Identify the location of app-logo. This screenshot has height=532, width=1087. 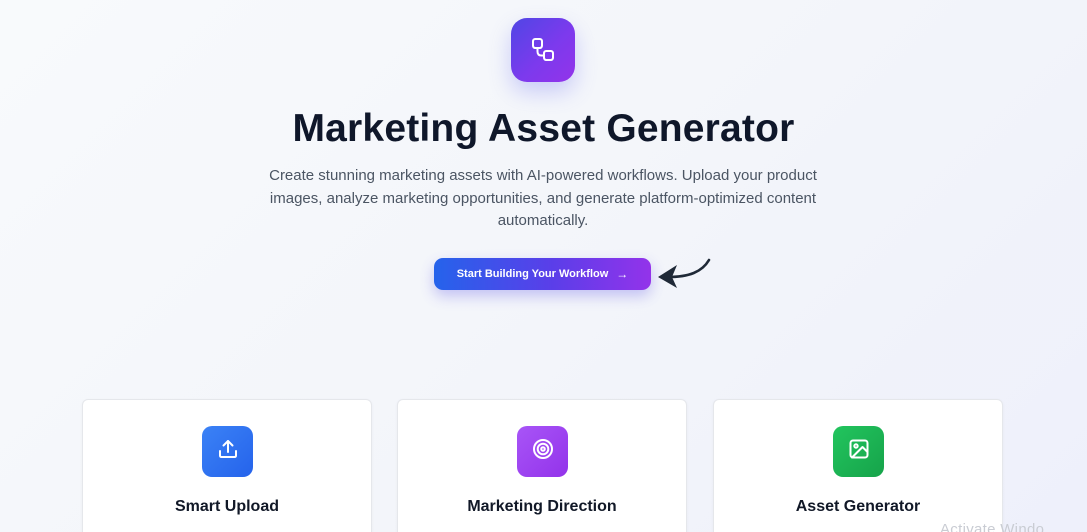
(543, 50).